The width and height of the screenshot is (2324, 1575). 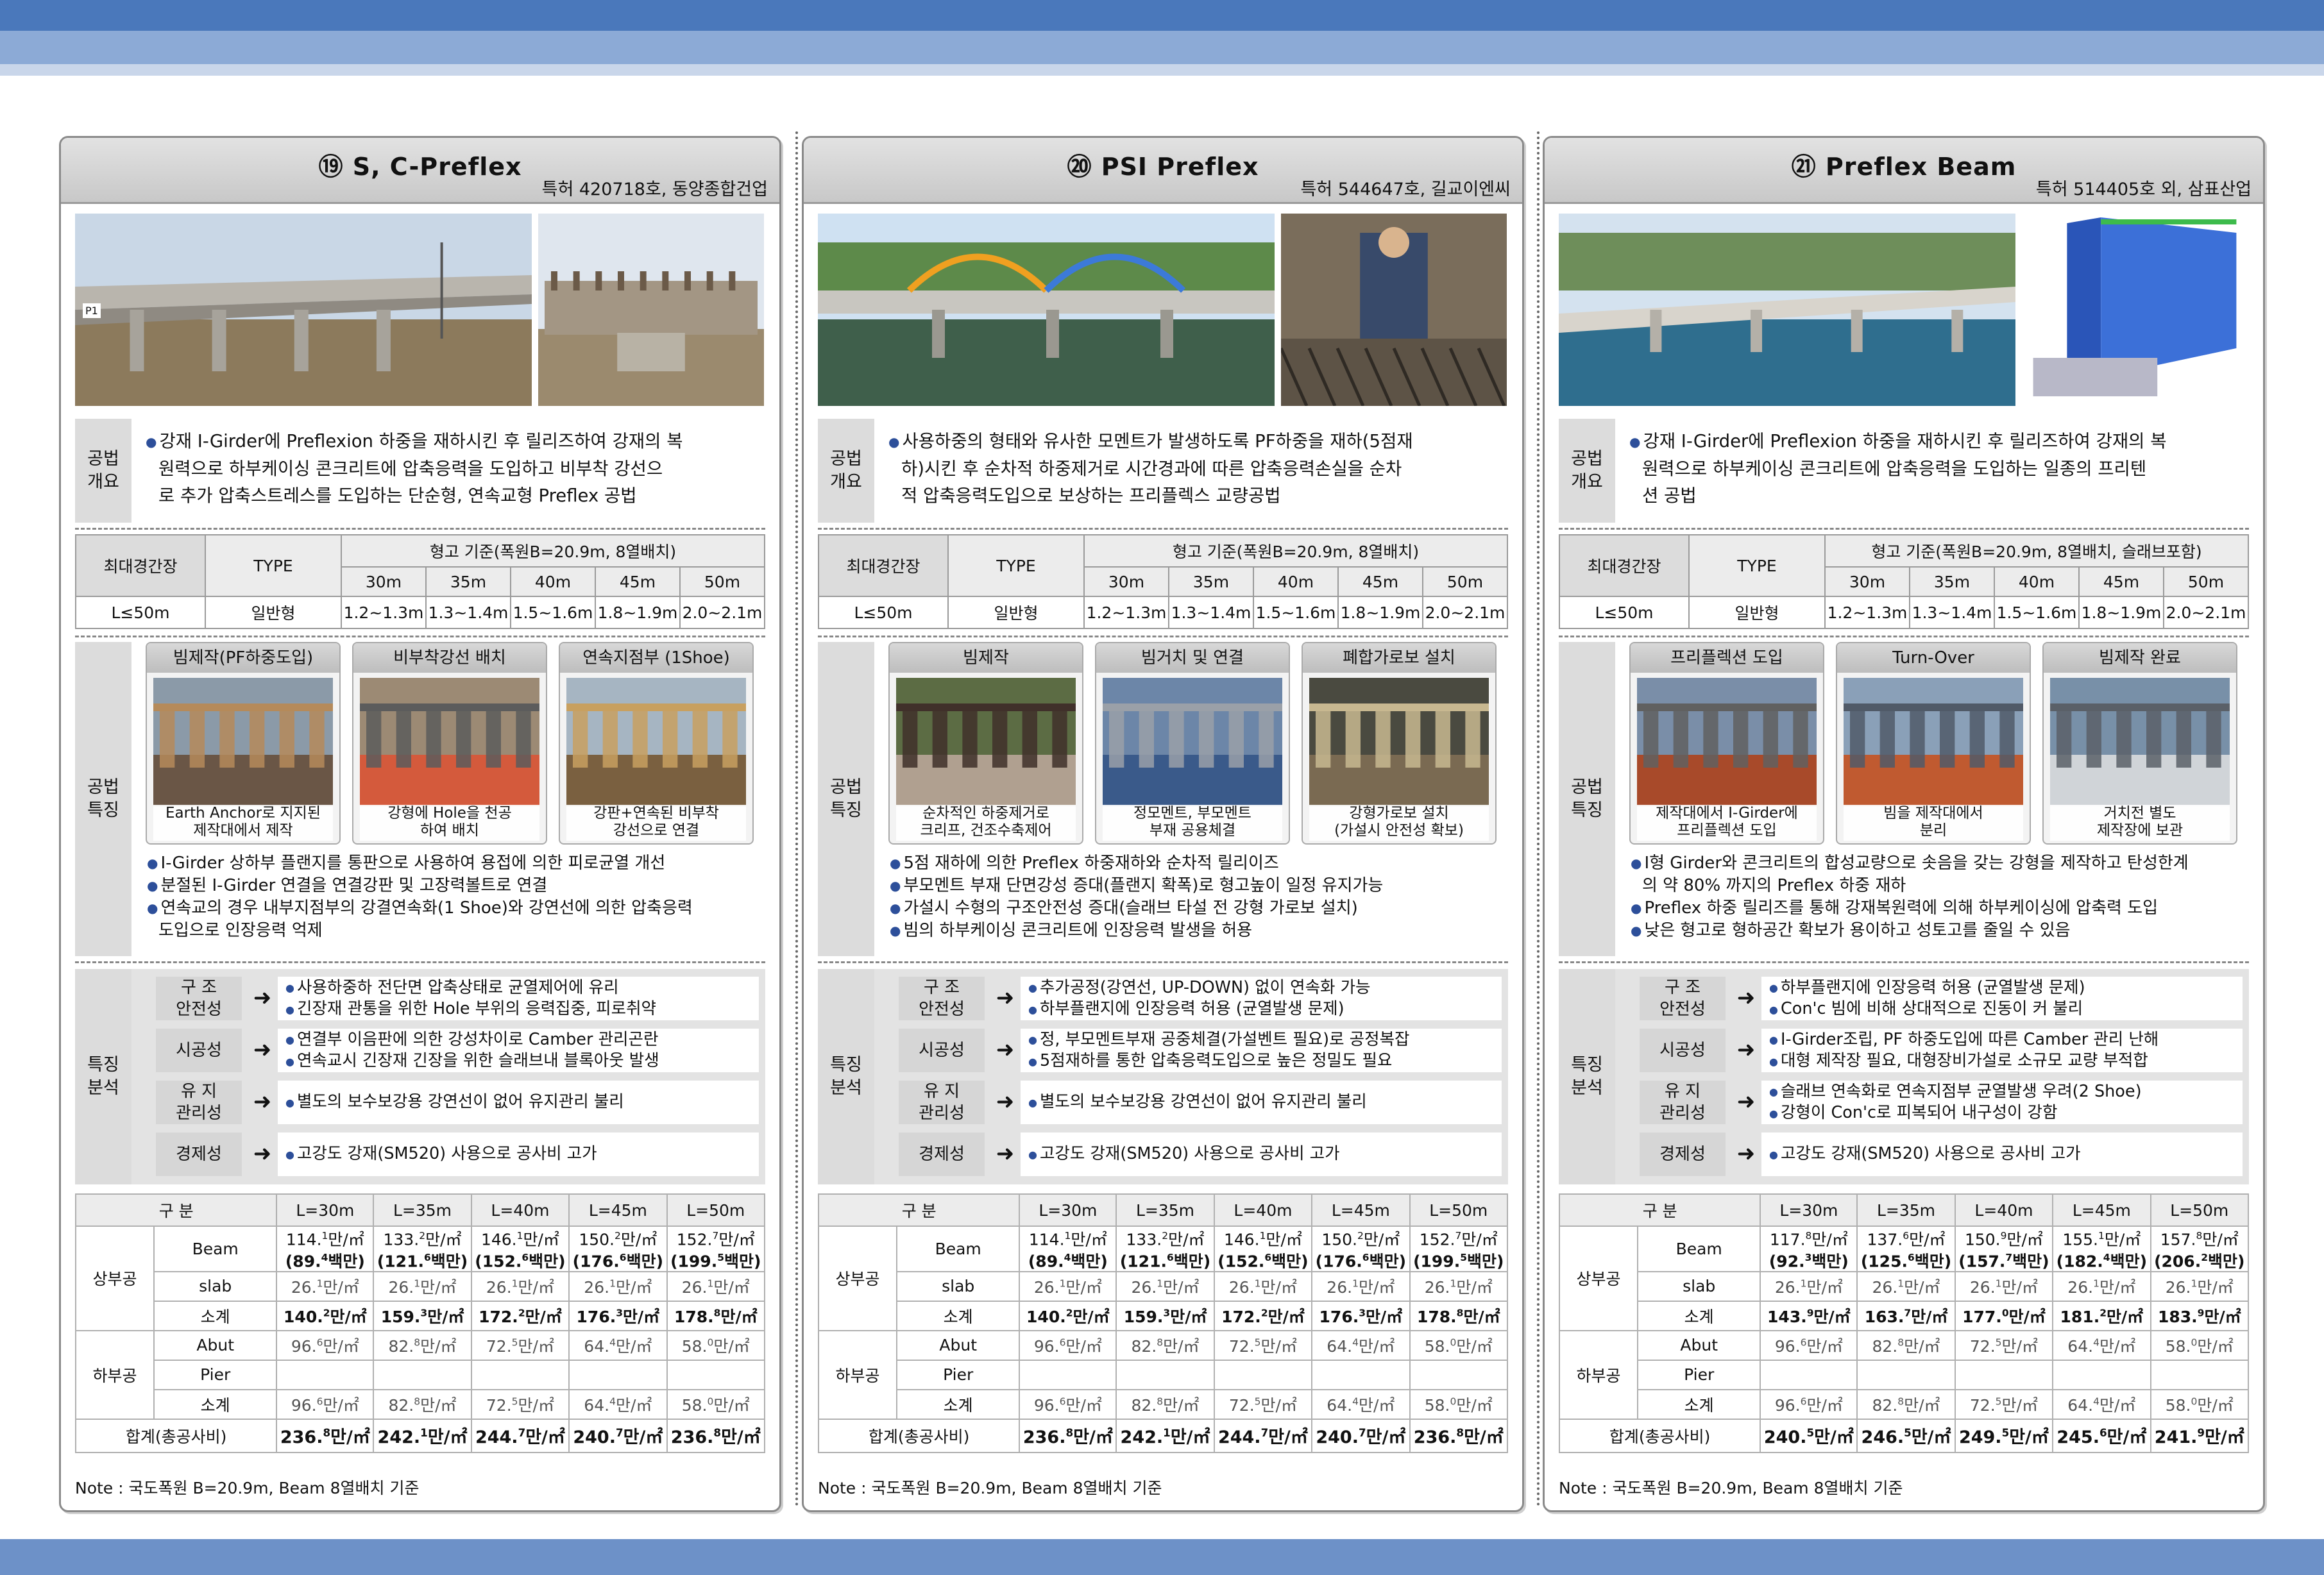 I want to click on process-tile: 프리플렉션 도입 제작대에서 I-Girder에 프리플렉션 도입, so click(x=1726, y=743).